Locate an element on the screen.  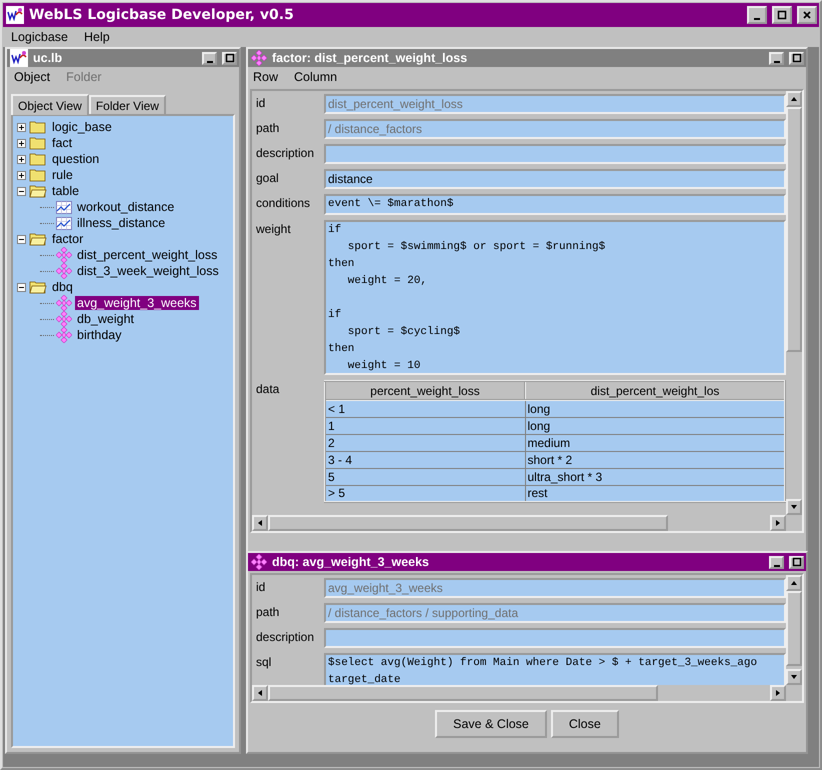
tree-item: illness_distance is located at coordinates (121, 223).